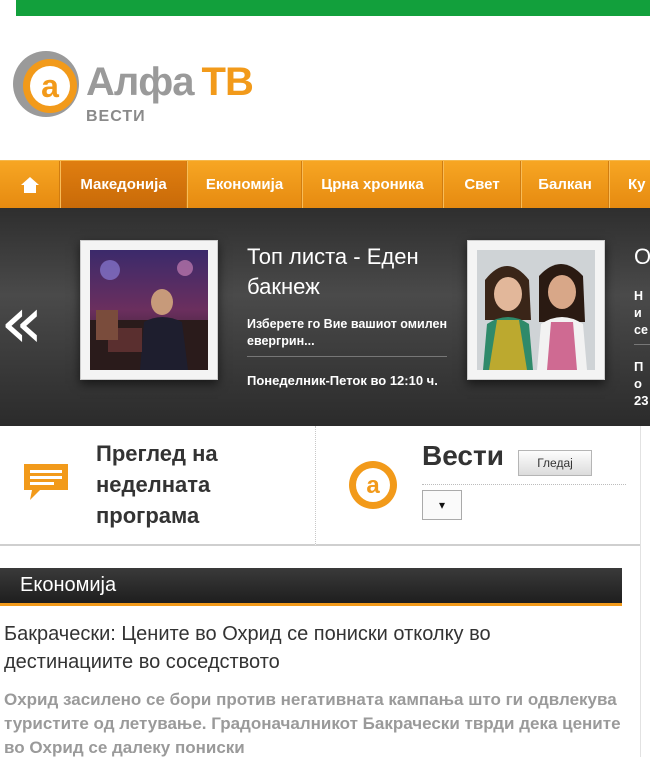  What do you see at coordinates (482, 184) in the screenshot?
I see `nav-item-svet: Свет` at bounding box center [482, 184].